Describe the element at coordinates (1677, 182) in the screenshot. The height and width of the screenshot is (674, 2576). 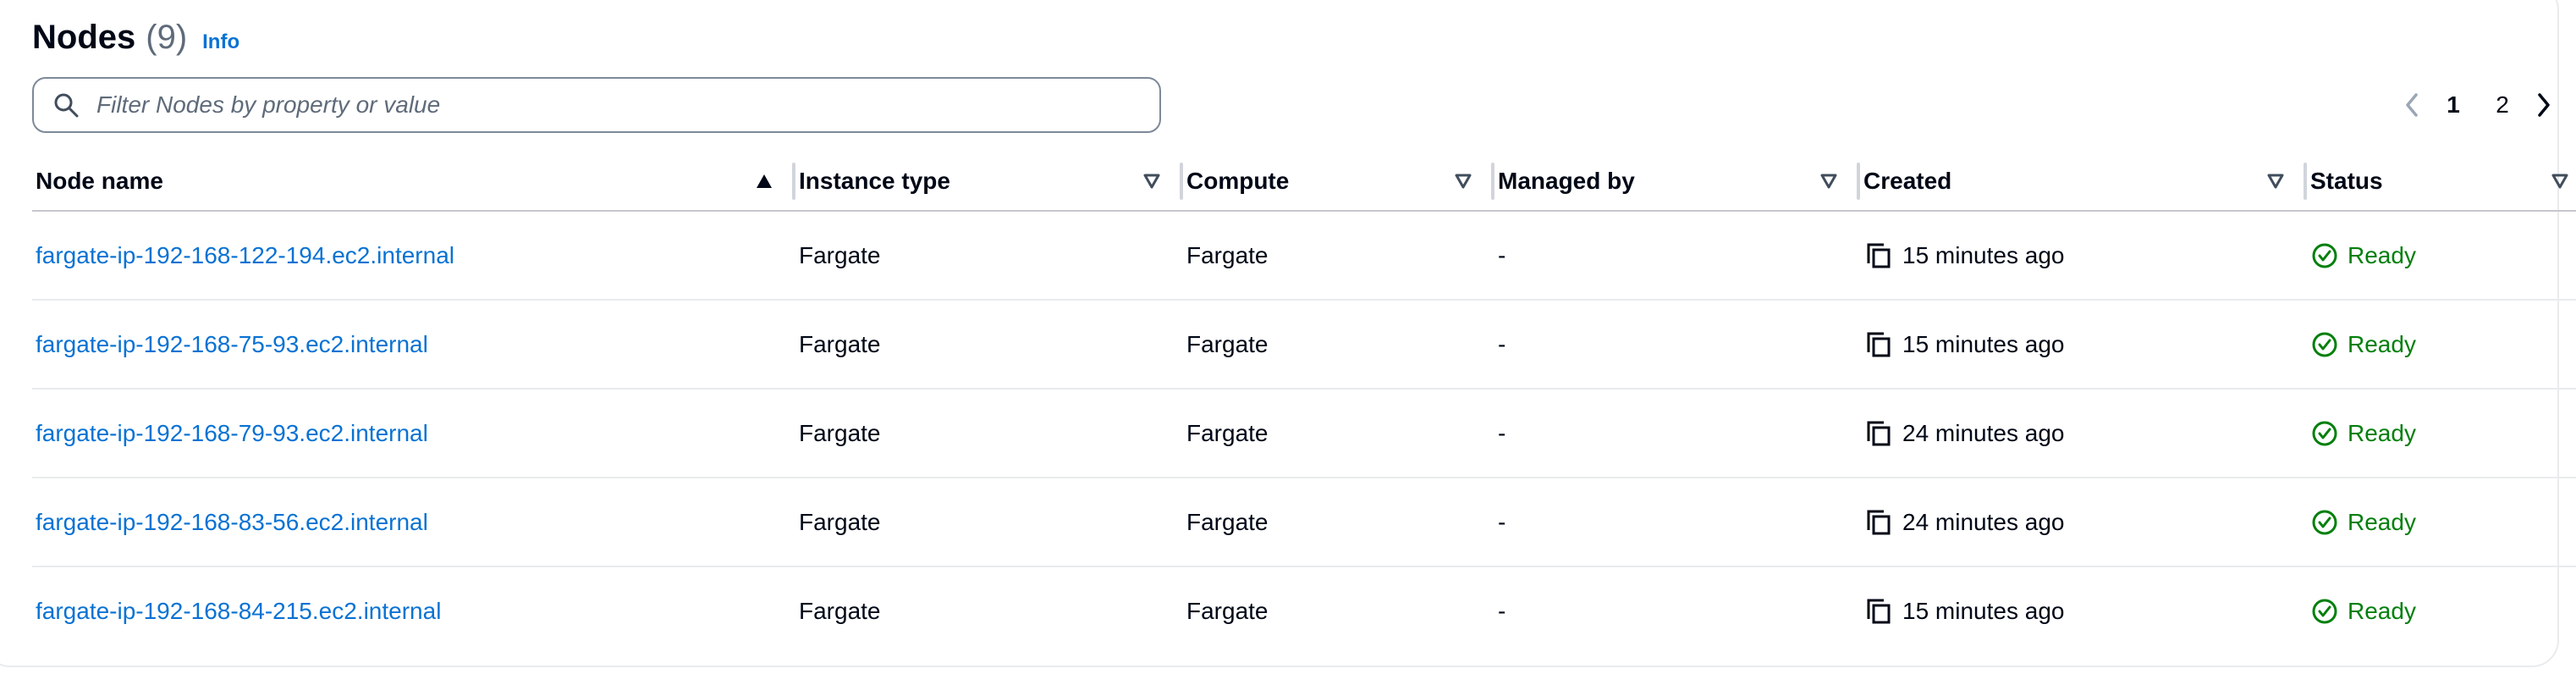
I see `column-header-managed-by: Managed by` at that location.